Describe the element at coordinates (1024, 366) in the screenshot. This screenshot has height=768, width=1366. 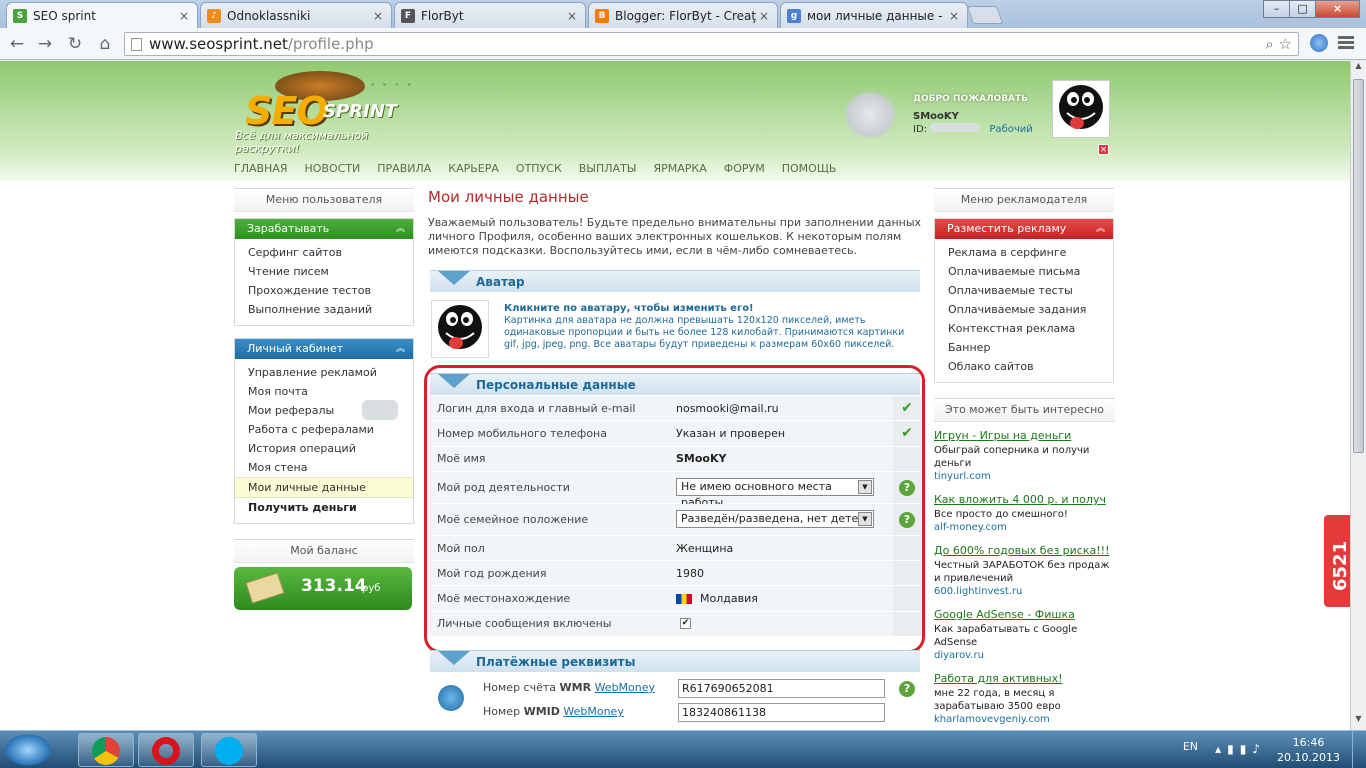
I see `menu-item-site-cloud: Облако сайтов` at that location.